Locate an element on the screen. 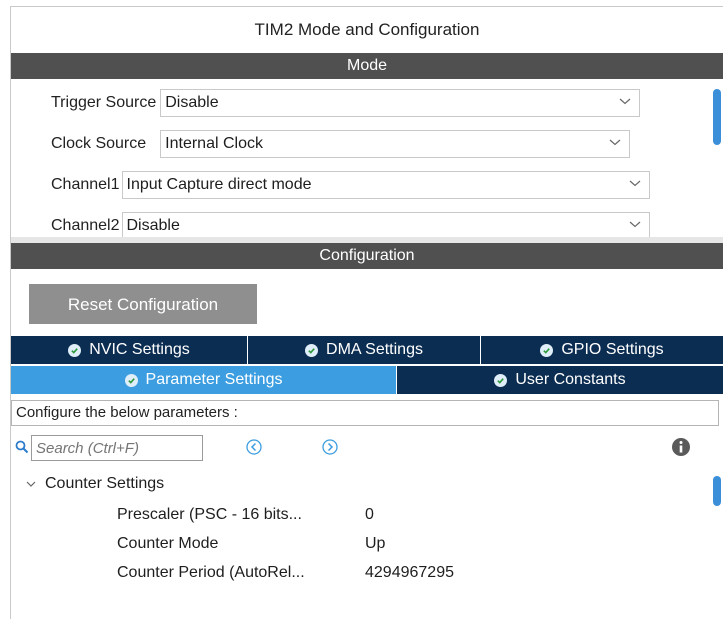 This screenshot has height=621, width=724. channel1-value: Input Capture direct mode is located at coordinates (219, 184).